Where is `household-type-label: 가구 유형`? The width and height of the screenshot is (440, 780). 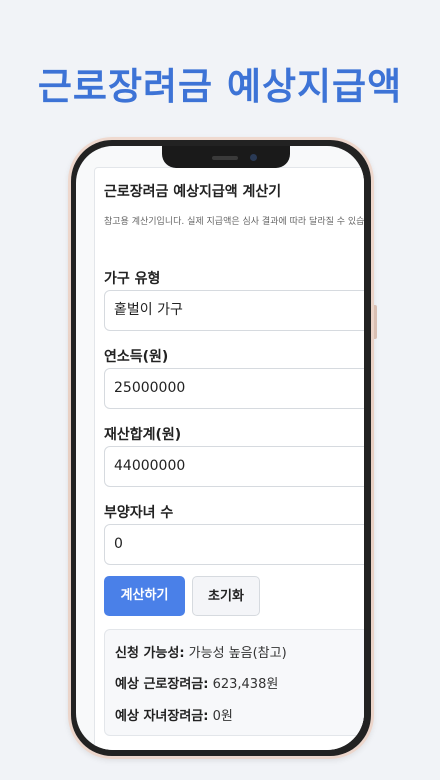
household-type-label: 가구 유형 is located at coordinates (132, 279).